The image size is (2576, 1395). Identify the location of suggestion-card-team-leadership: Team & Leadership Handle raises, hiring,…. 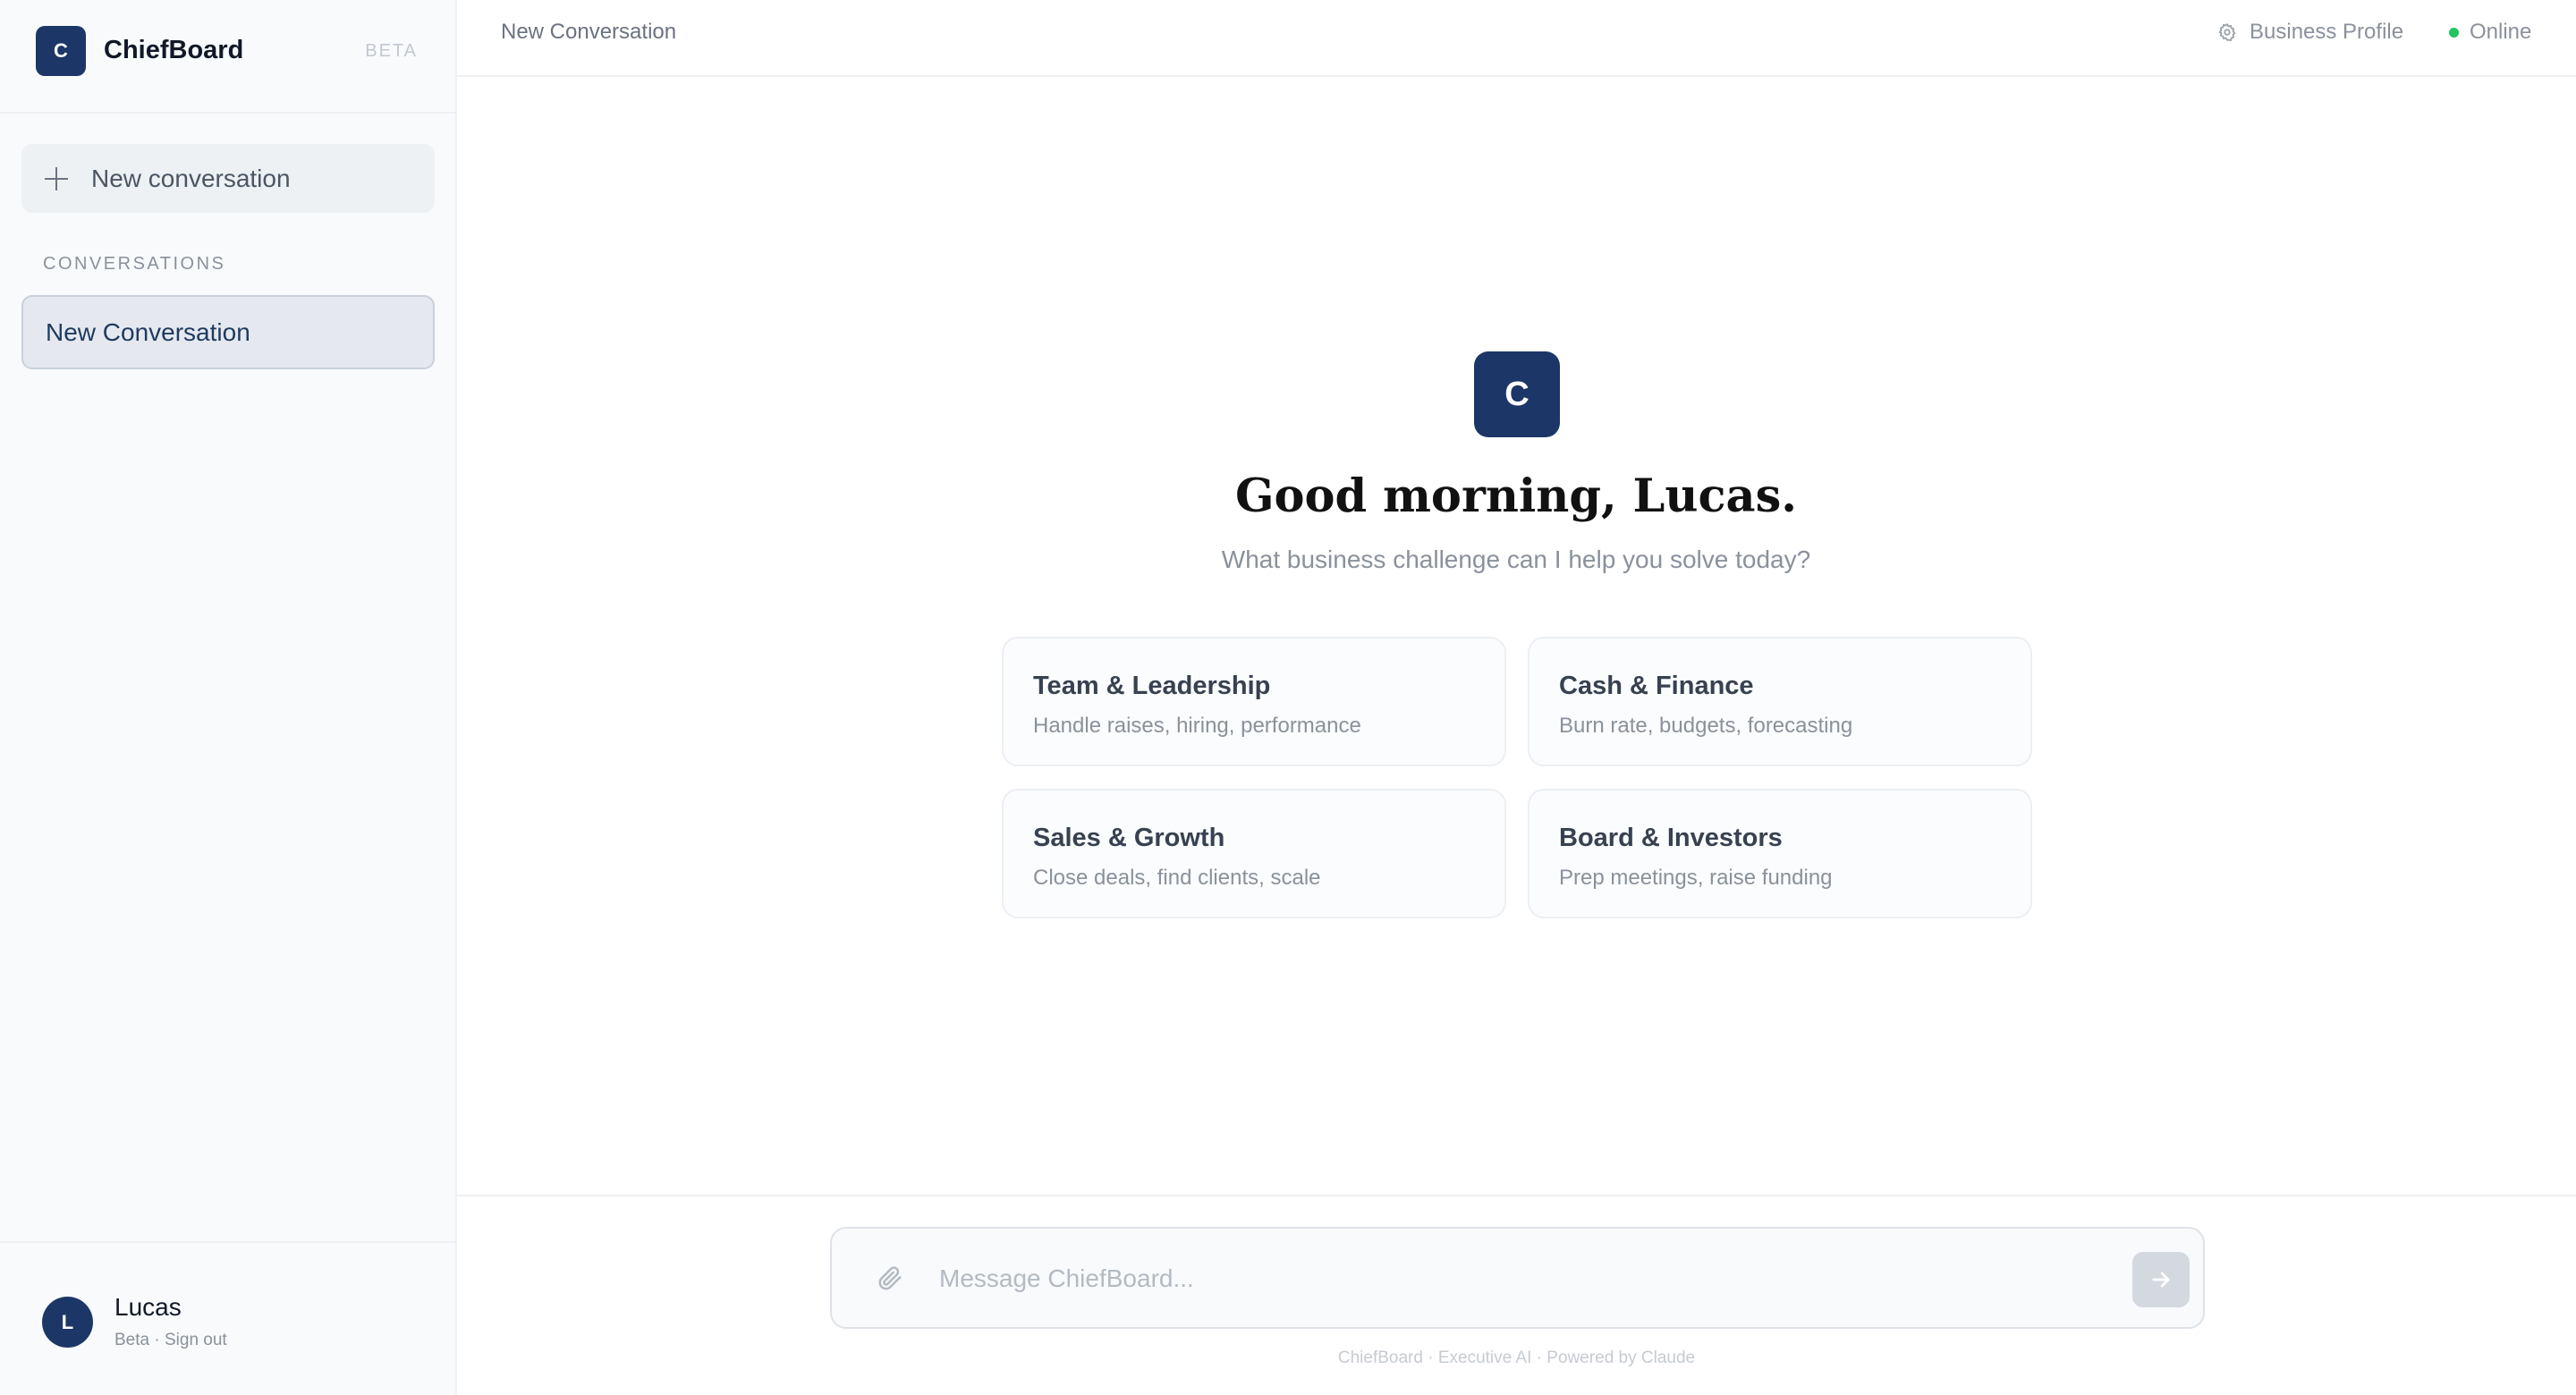
(1254, 701).